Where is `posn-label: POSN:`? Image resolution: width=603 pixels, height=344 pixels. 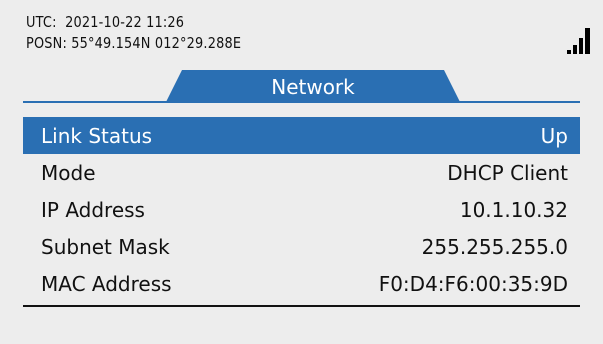 posn-label: POSN: is located at coordinates (46, 43).